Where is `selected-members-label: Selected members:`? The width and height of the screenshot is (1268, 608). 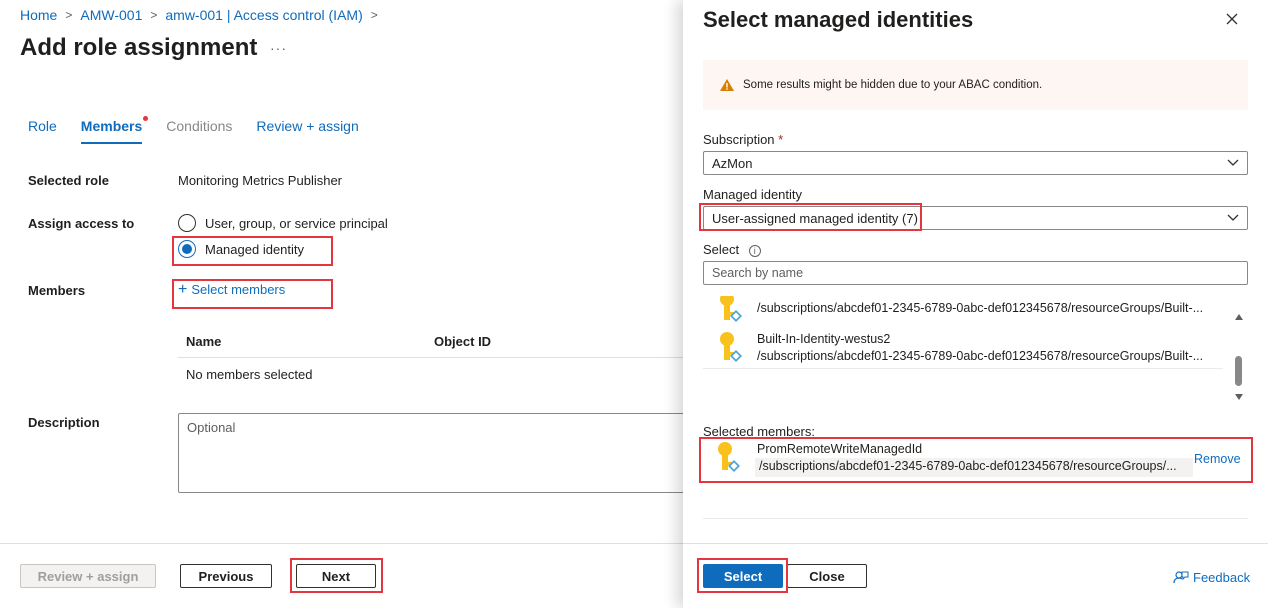 selected-members-label: Selected members: is located at coordinates (759, 431).